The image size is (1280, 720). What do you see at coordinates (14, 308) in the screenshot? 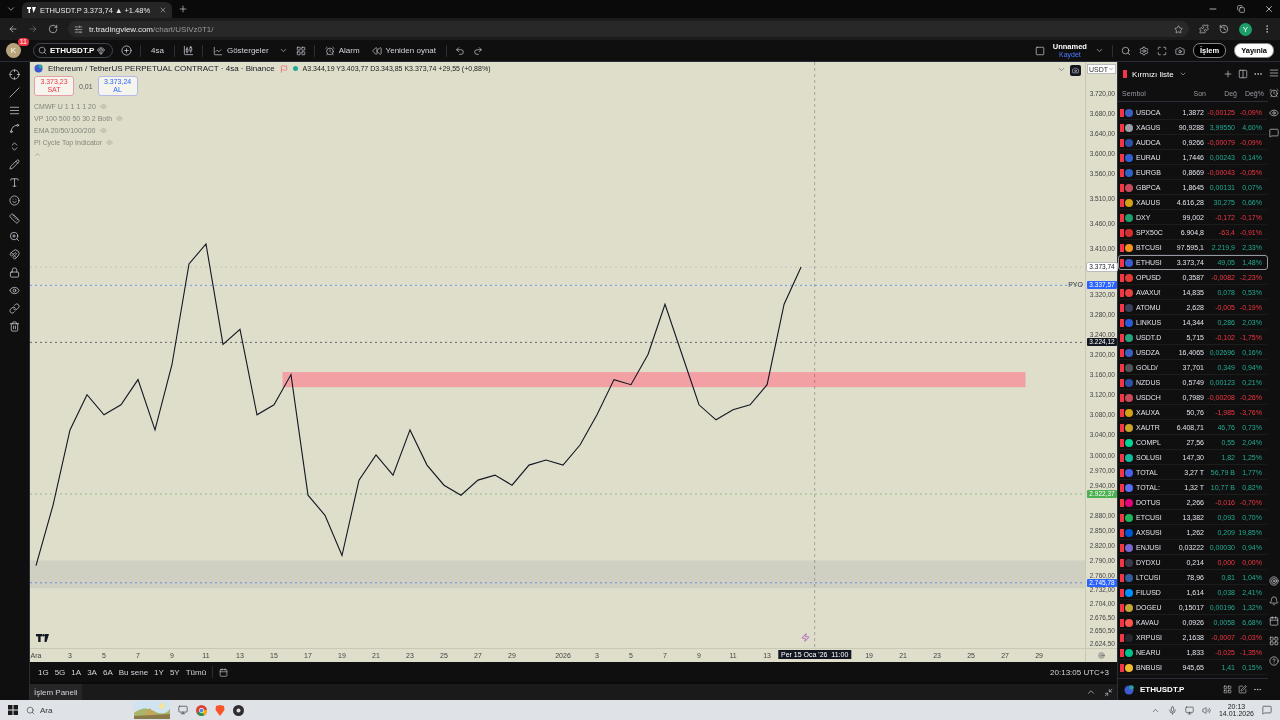
I see `link-icon` at bounding box center [14, 308].